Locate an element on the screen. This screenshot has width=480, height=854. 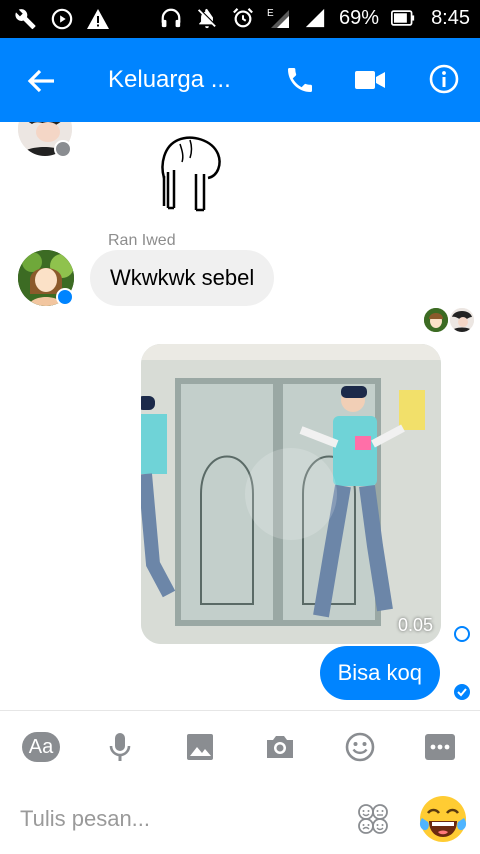
sticker-button is located at coordinates (373, 819).